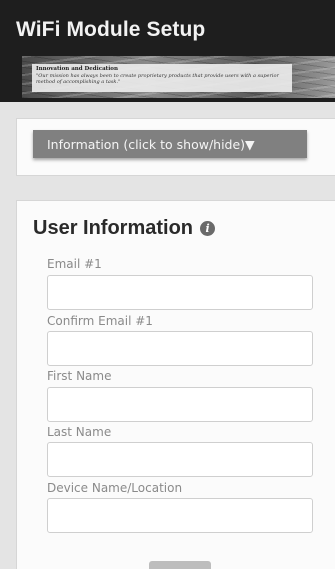  Describe the element at coordinates (208, 228) in the screenshot. I see `info-icon: i` at that location.